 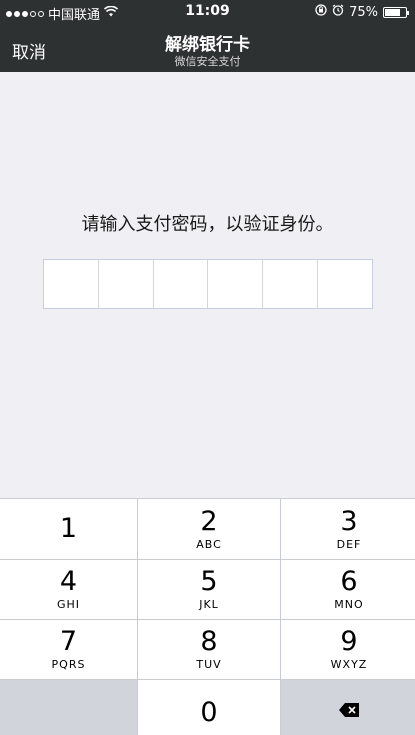 What do you see at coordinates (209, 712) in the screenshot?
I see `key-digit: 0` at bounding box center [209, 712].